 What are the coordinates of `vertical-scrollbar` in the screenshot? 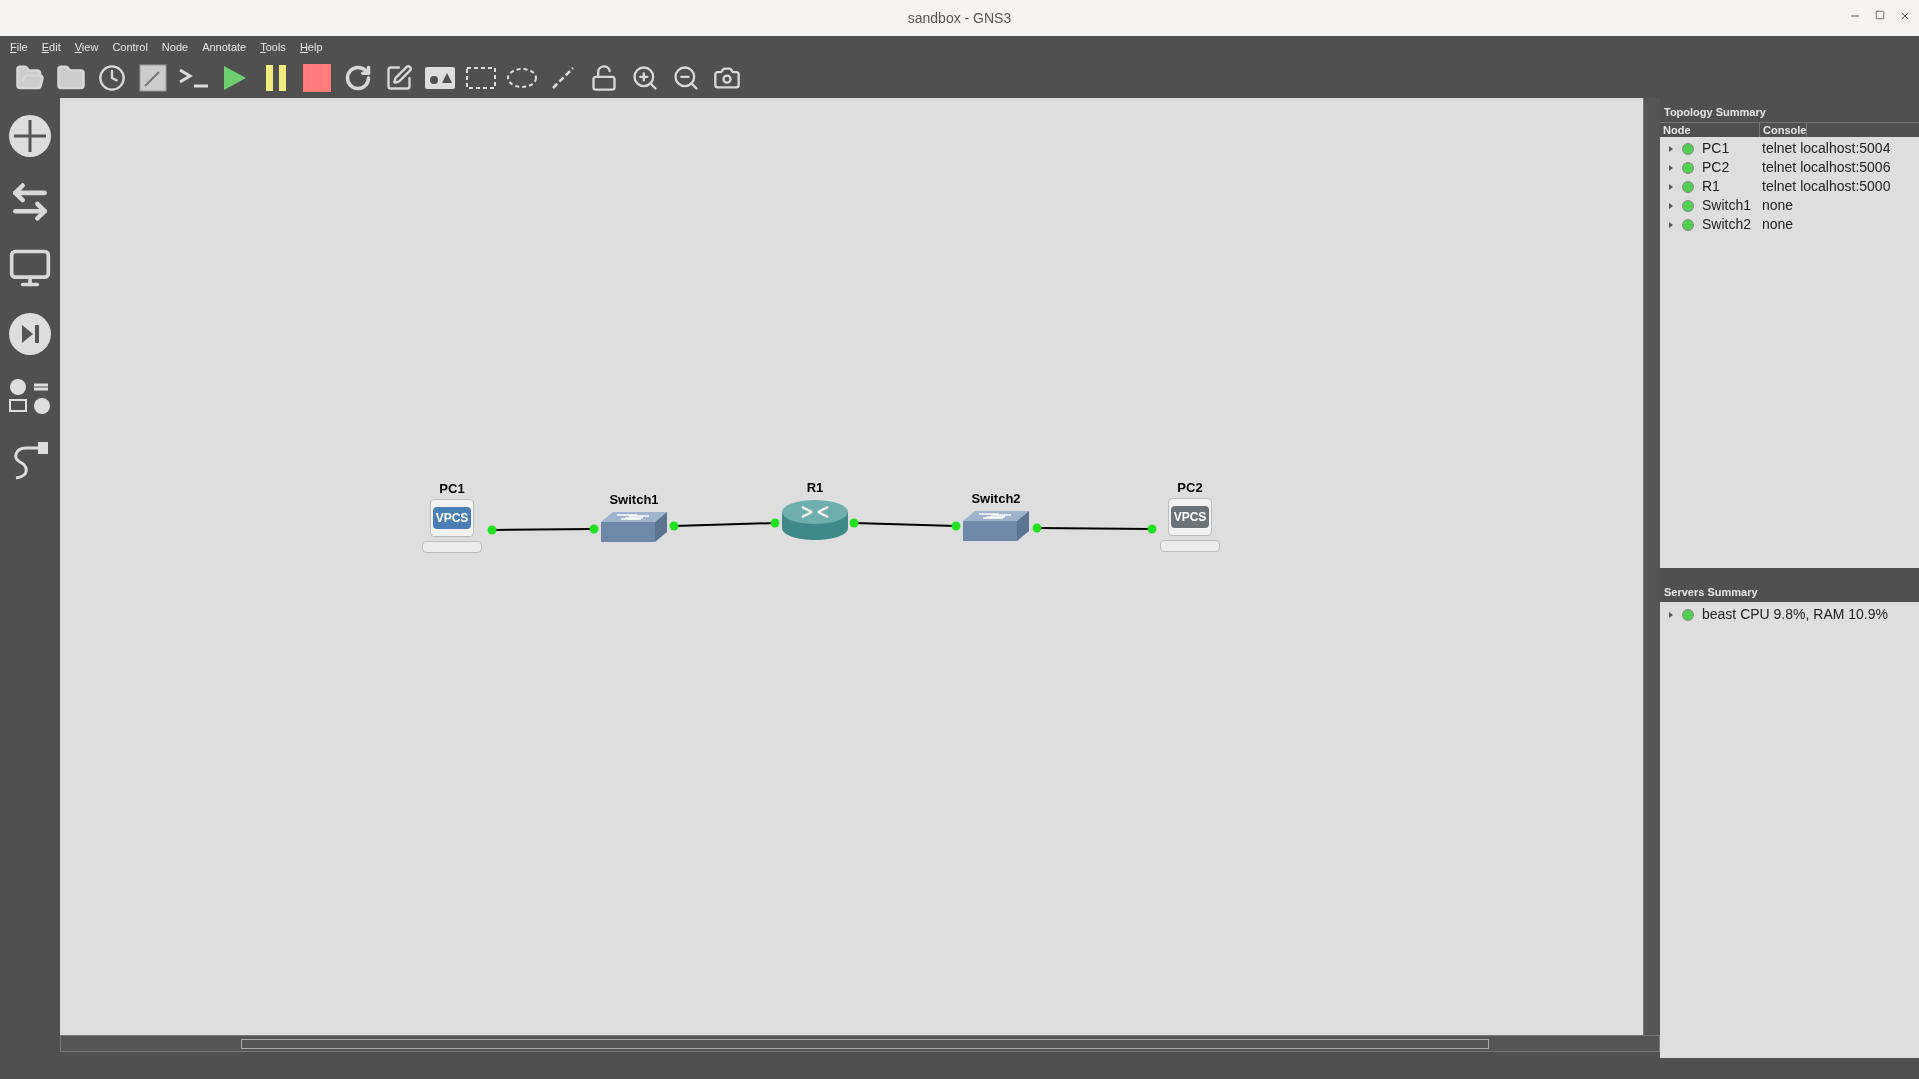 It's located at (1651, 566).